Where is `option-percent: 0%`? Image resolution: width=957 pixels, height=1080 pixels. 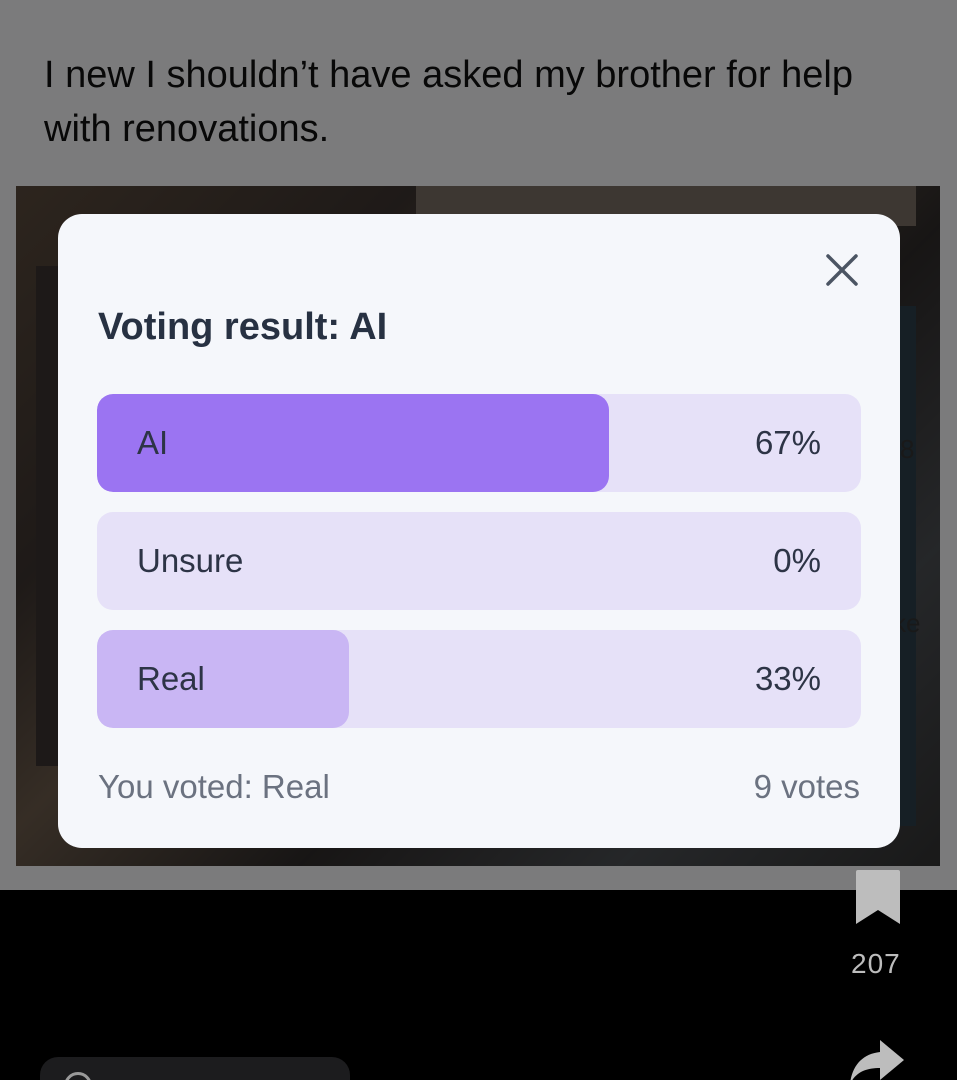 option-percent: 0% is located at coordinates (797, 560).